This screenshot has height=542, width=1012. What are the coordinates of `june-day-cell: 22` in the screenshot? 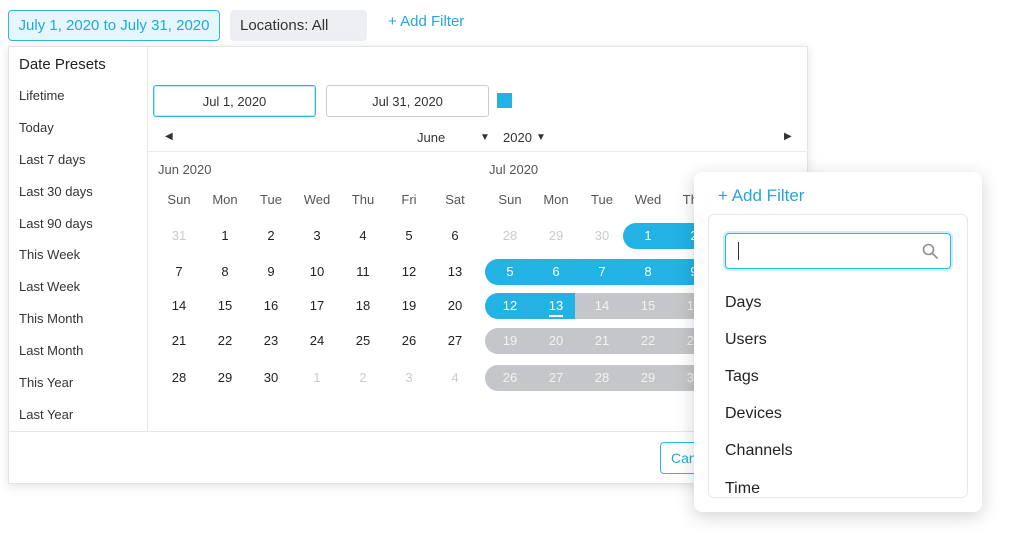 It's located at (225, 341).